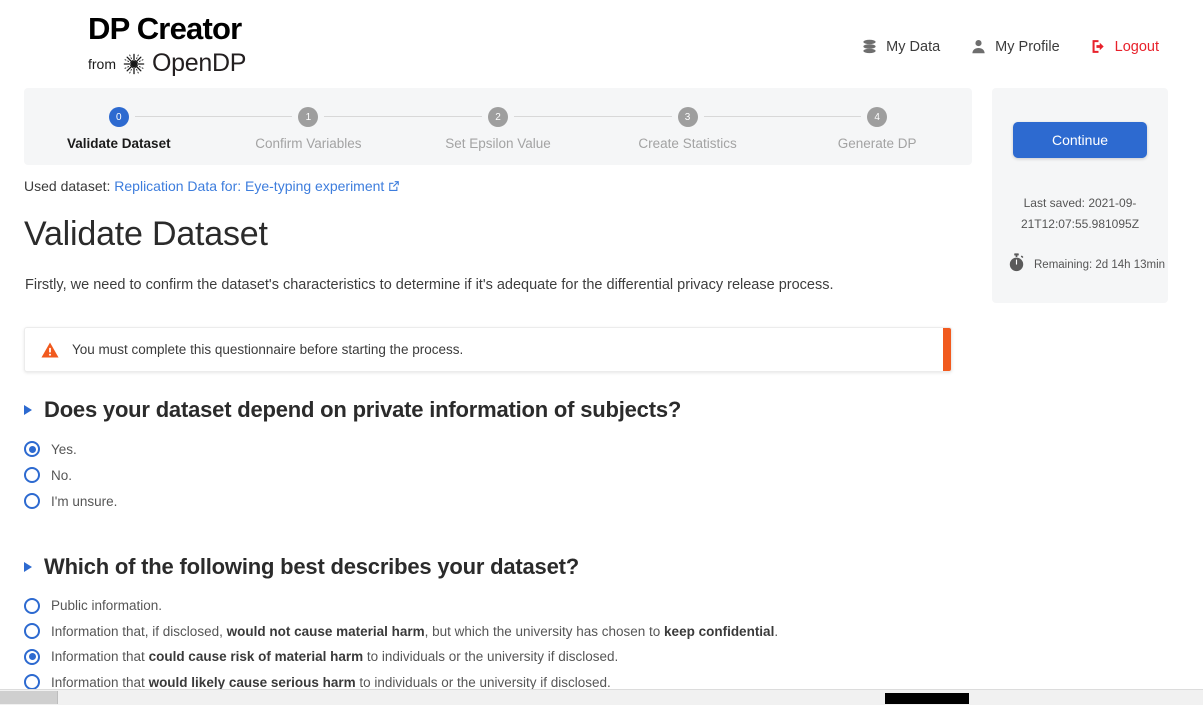 This screenshot has height=705, width=1203. What do you see at coordinates (50, 350) in the screenshot?
I see `warning-triangle-icon` at bounding box center [50, 350].